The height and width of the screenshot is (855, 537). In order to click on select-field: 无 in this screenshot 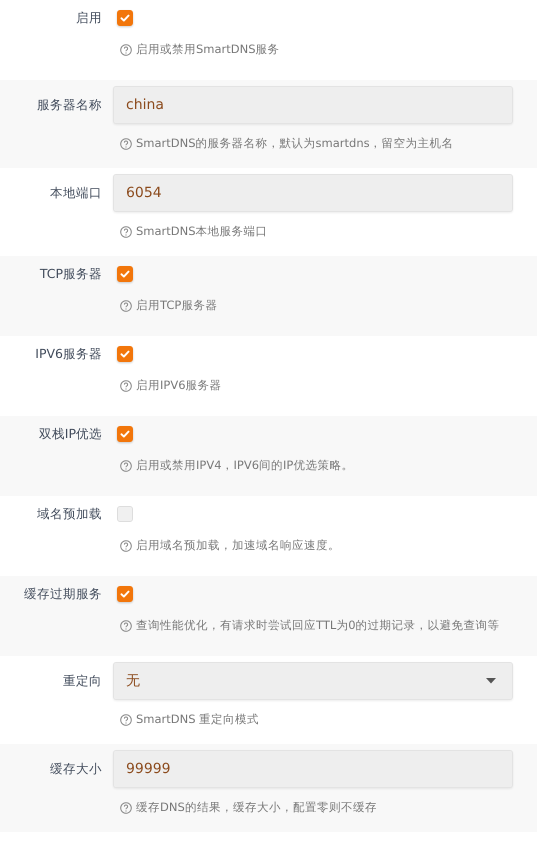, I will do `click(313, 681)`.